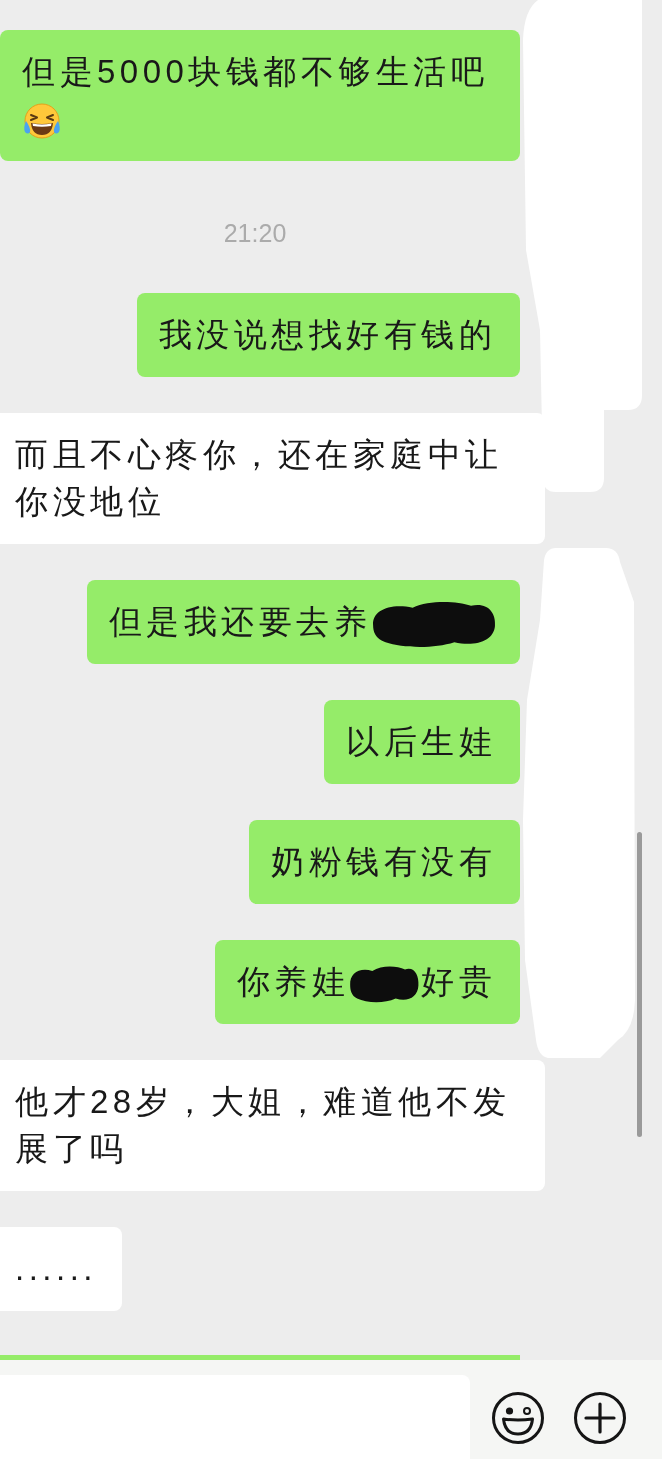 This screenshot has width=662, height=1459. I want to click on message-text: 但是我还要去养, so click(239, 621).